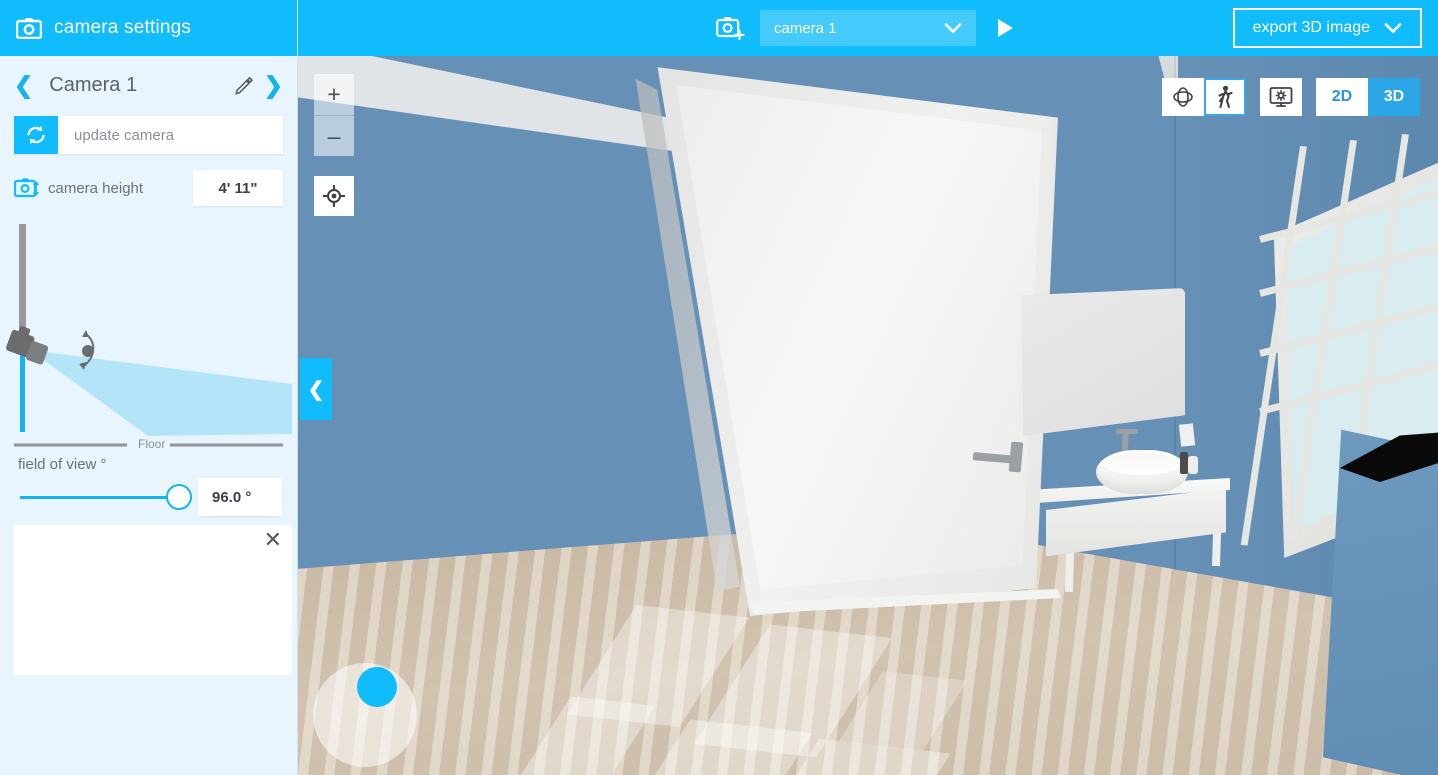 The width and height of the screenshot is (1438, 775). I want to click on field-of-view-label: field of view °, so click(62, 464).